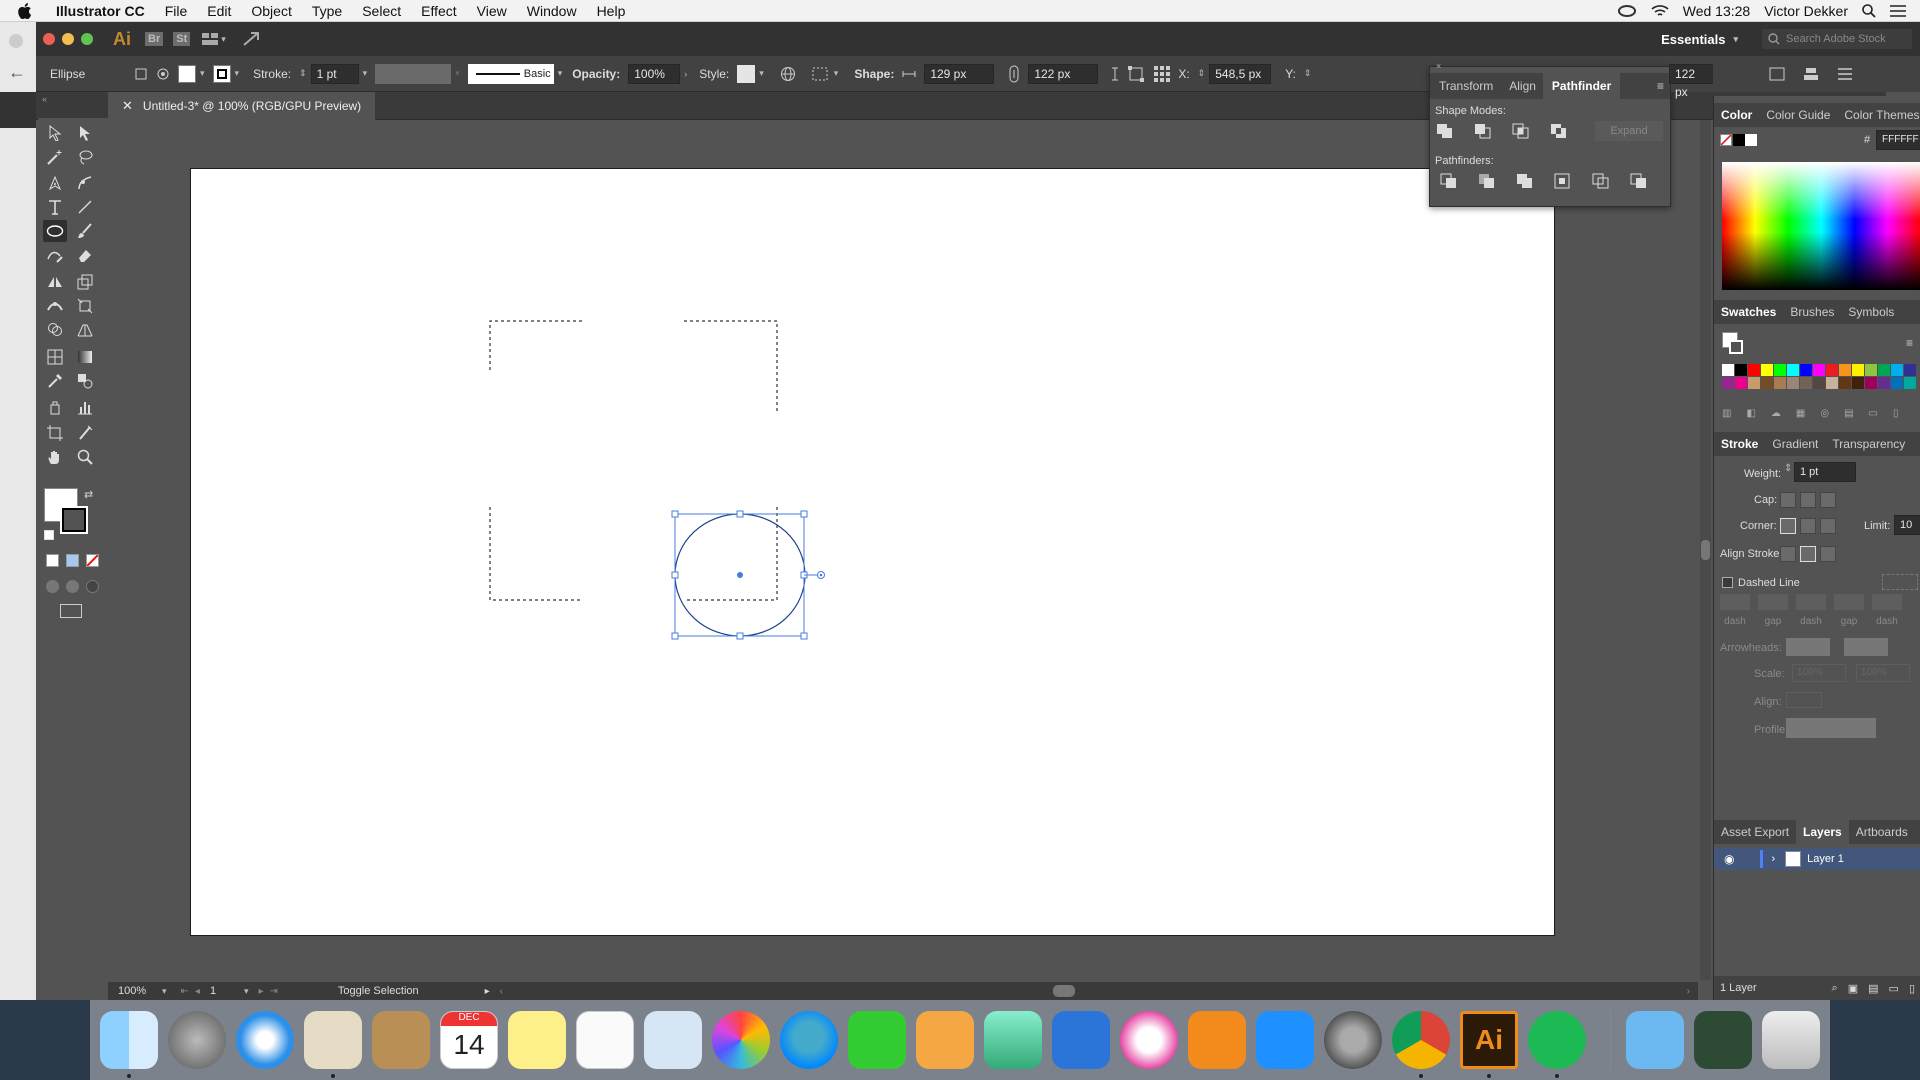 Image resolution: width=1920 pixels, height=1080 pixels. I want to click on stroke-weight-stepper: ⇕ 1 pt ▾, so click(333, 73).